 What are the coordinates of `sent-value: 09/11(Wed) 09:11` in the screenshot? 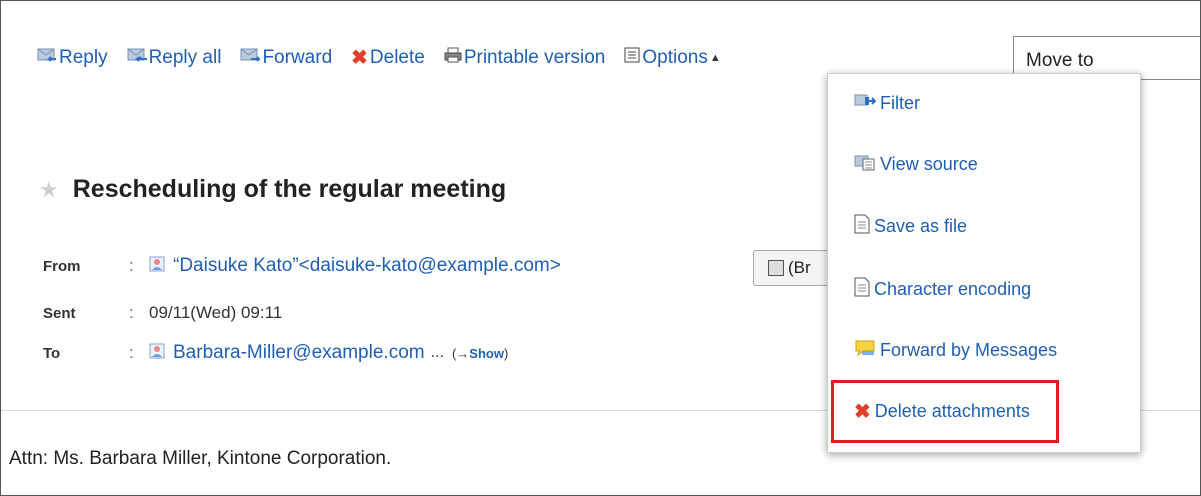 It's located at (216, 312).